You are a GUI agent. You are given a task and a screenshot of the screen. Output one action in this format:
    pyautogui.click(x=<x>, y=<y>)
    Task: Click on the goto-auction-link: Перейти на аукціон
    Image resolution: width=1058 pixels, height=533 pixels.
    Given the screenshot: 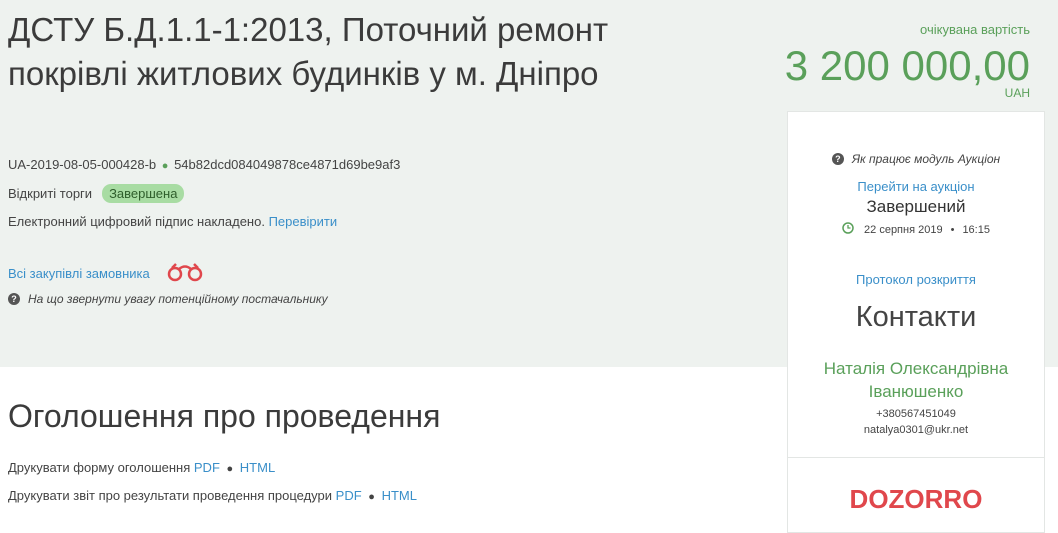 What is the action you would take?
    pyautogui.click(x=916, y=186)
    